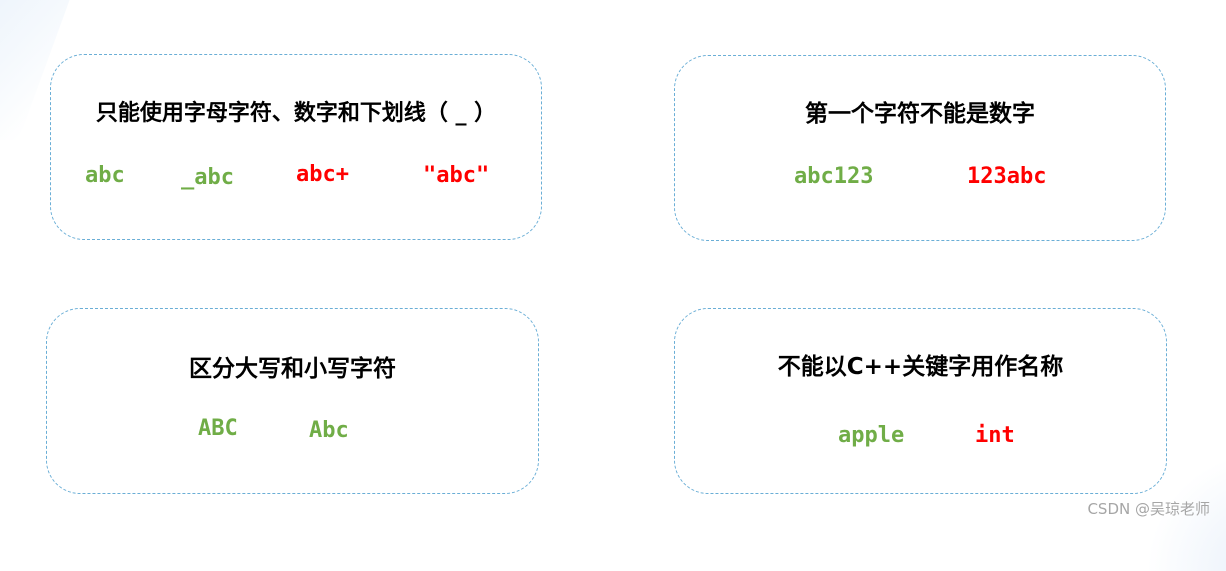 This screenshot has height=571, width=1226. Describe the element at coordinates (1007, 176) in the screenshot. I see `example-invalid: 123abc` at that location.